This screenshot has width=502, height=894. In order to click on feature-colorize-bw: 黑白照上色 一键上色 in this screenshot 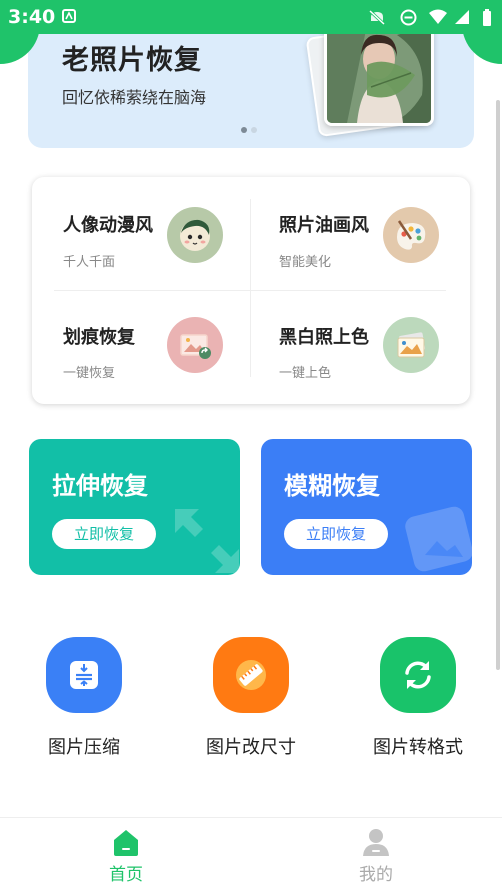, I will do `click(379, 335)`.